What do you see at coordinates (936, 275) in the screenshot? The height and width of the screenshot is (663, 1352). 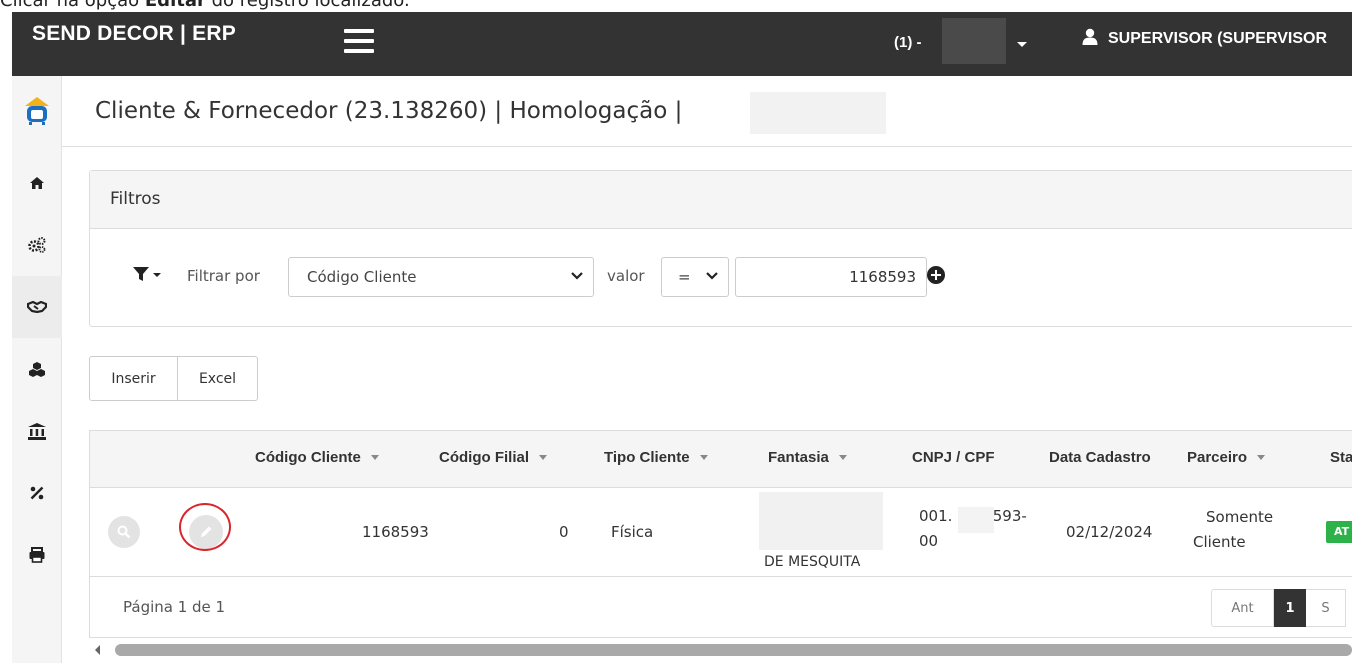 I see `add-filter-icon` at bounding box center [936, 275].